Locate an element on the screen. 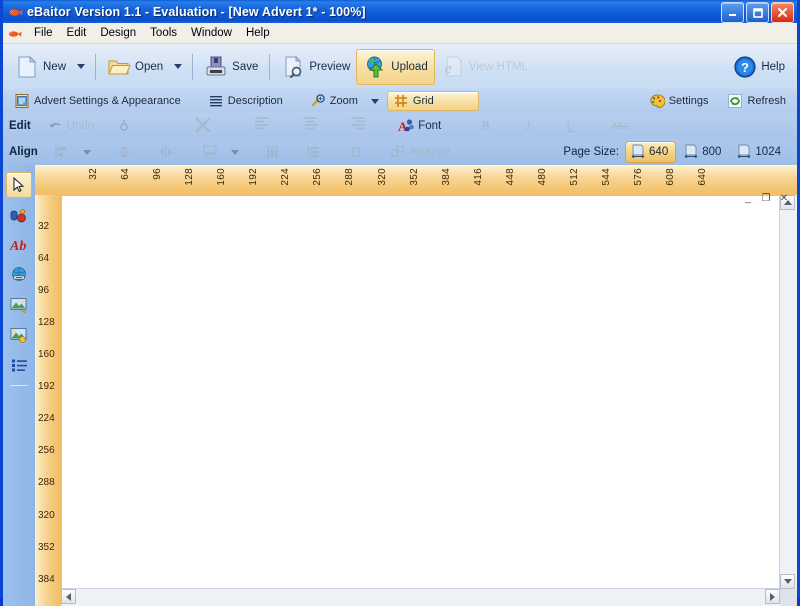 This screenshot has width=800, height=606. tool-palette: Ab is located at coordinates (19, 385).